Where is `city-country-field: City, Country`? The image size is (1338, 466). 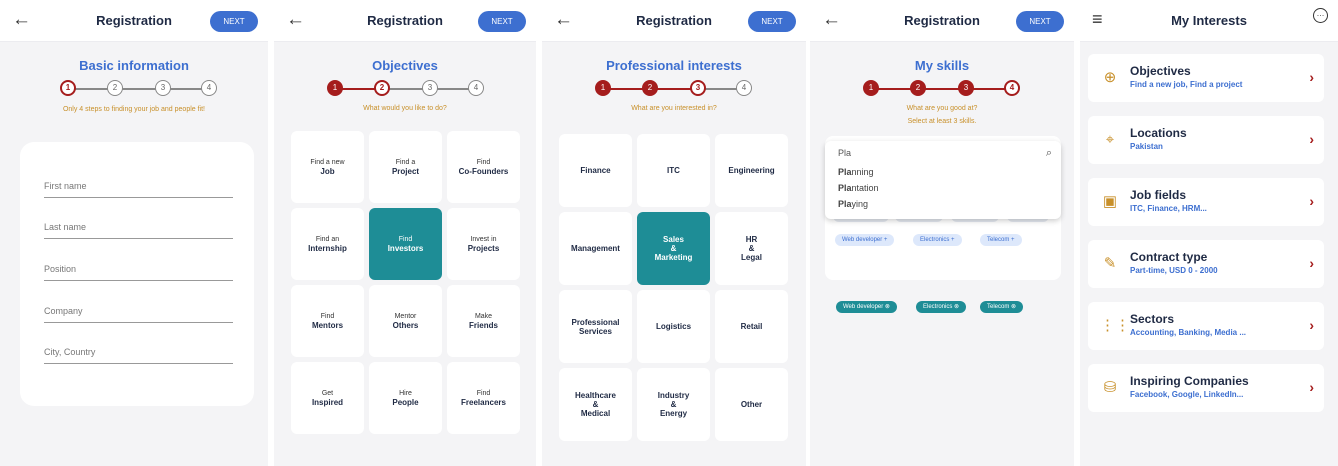
city-country-field: City, Country is located at coordinates (138, 355).